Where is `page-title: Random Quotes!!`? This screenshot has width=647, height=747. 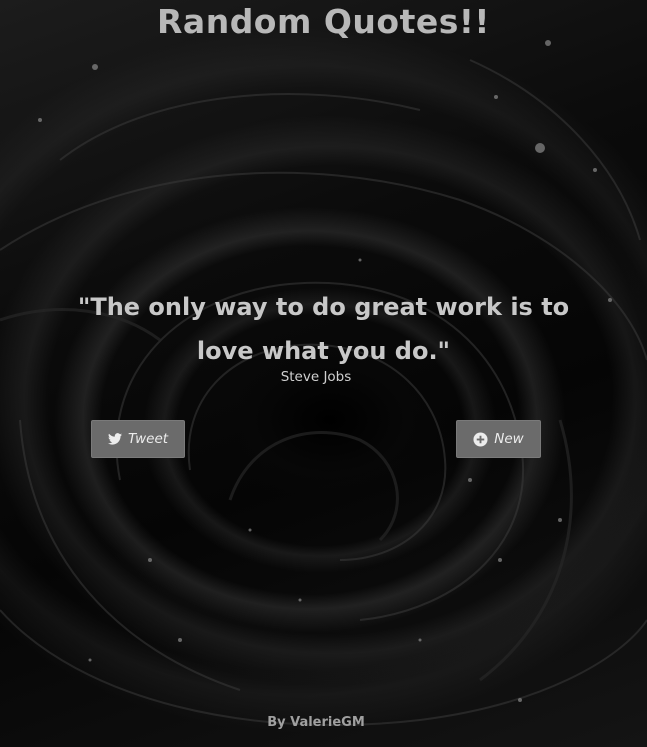 page-title: Random Quotes!! is located at coordinates (323, 21).